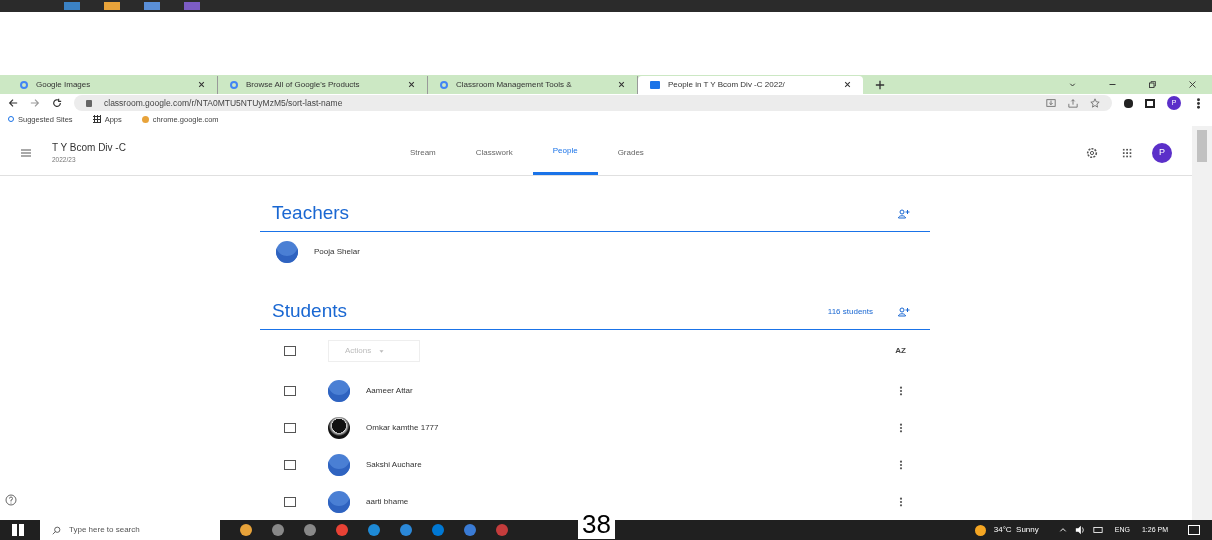  Describe the element at coordinates (1051, 103) in the screenshot. I see `install-icon` at that location.